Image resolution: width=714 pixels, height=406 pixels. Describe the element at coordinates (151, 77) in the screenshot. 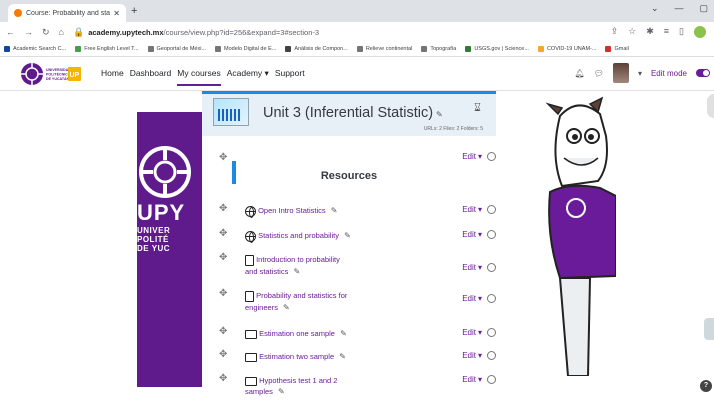

I see `nav-dashboard: Dashboard` at that location.